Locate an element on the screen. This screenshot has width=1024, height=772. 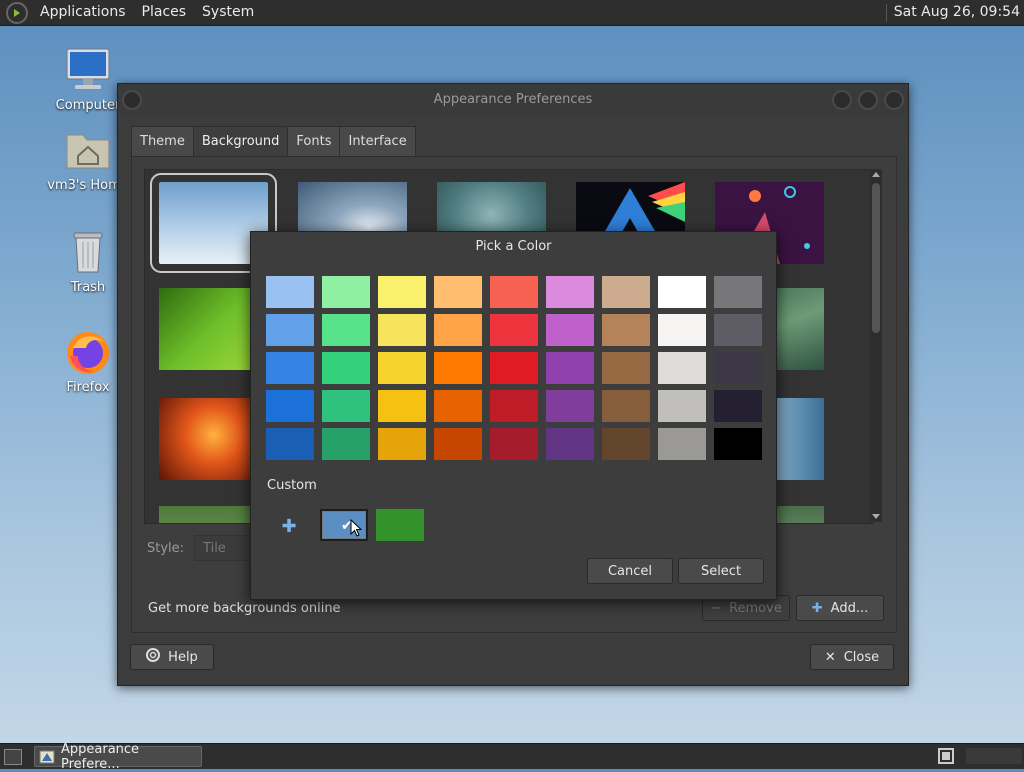
close-button: ✕ Close is located at coordinates (852, 657).